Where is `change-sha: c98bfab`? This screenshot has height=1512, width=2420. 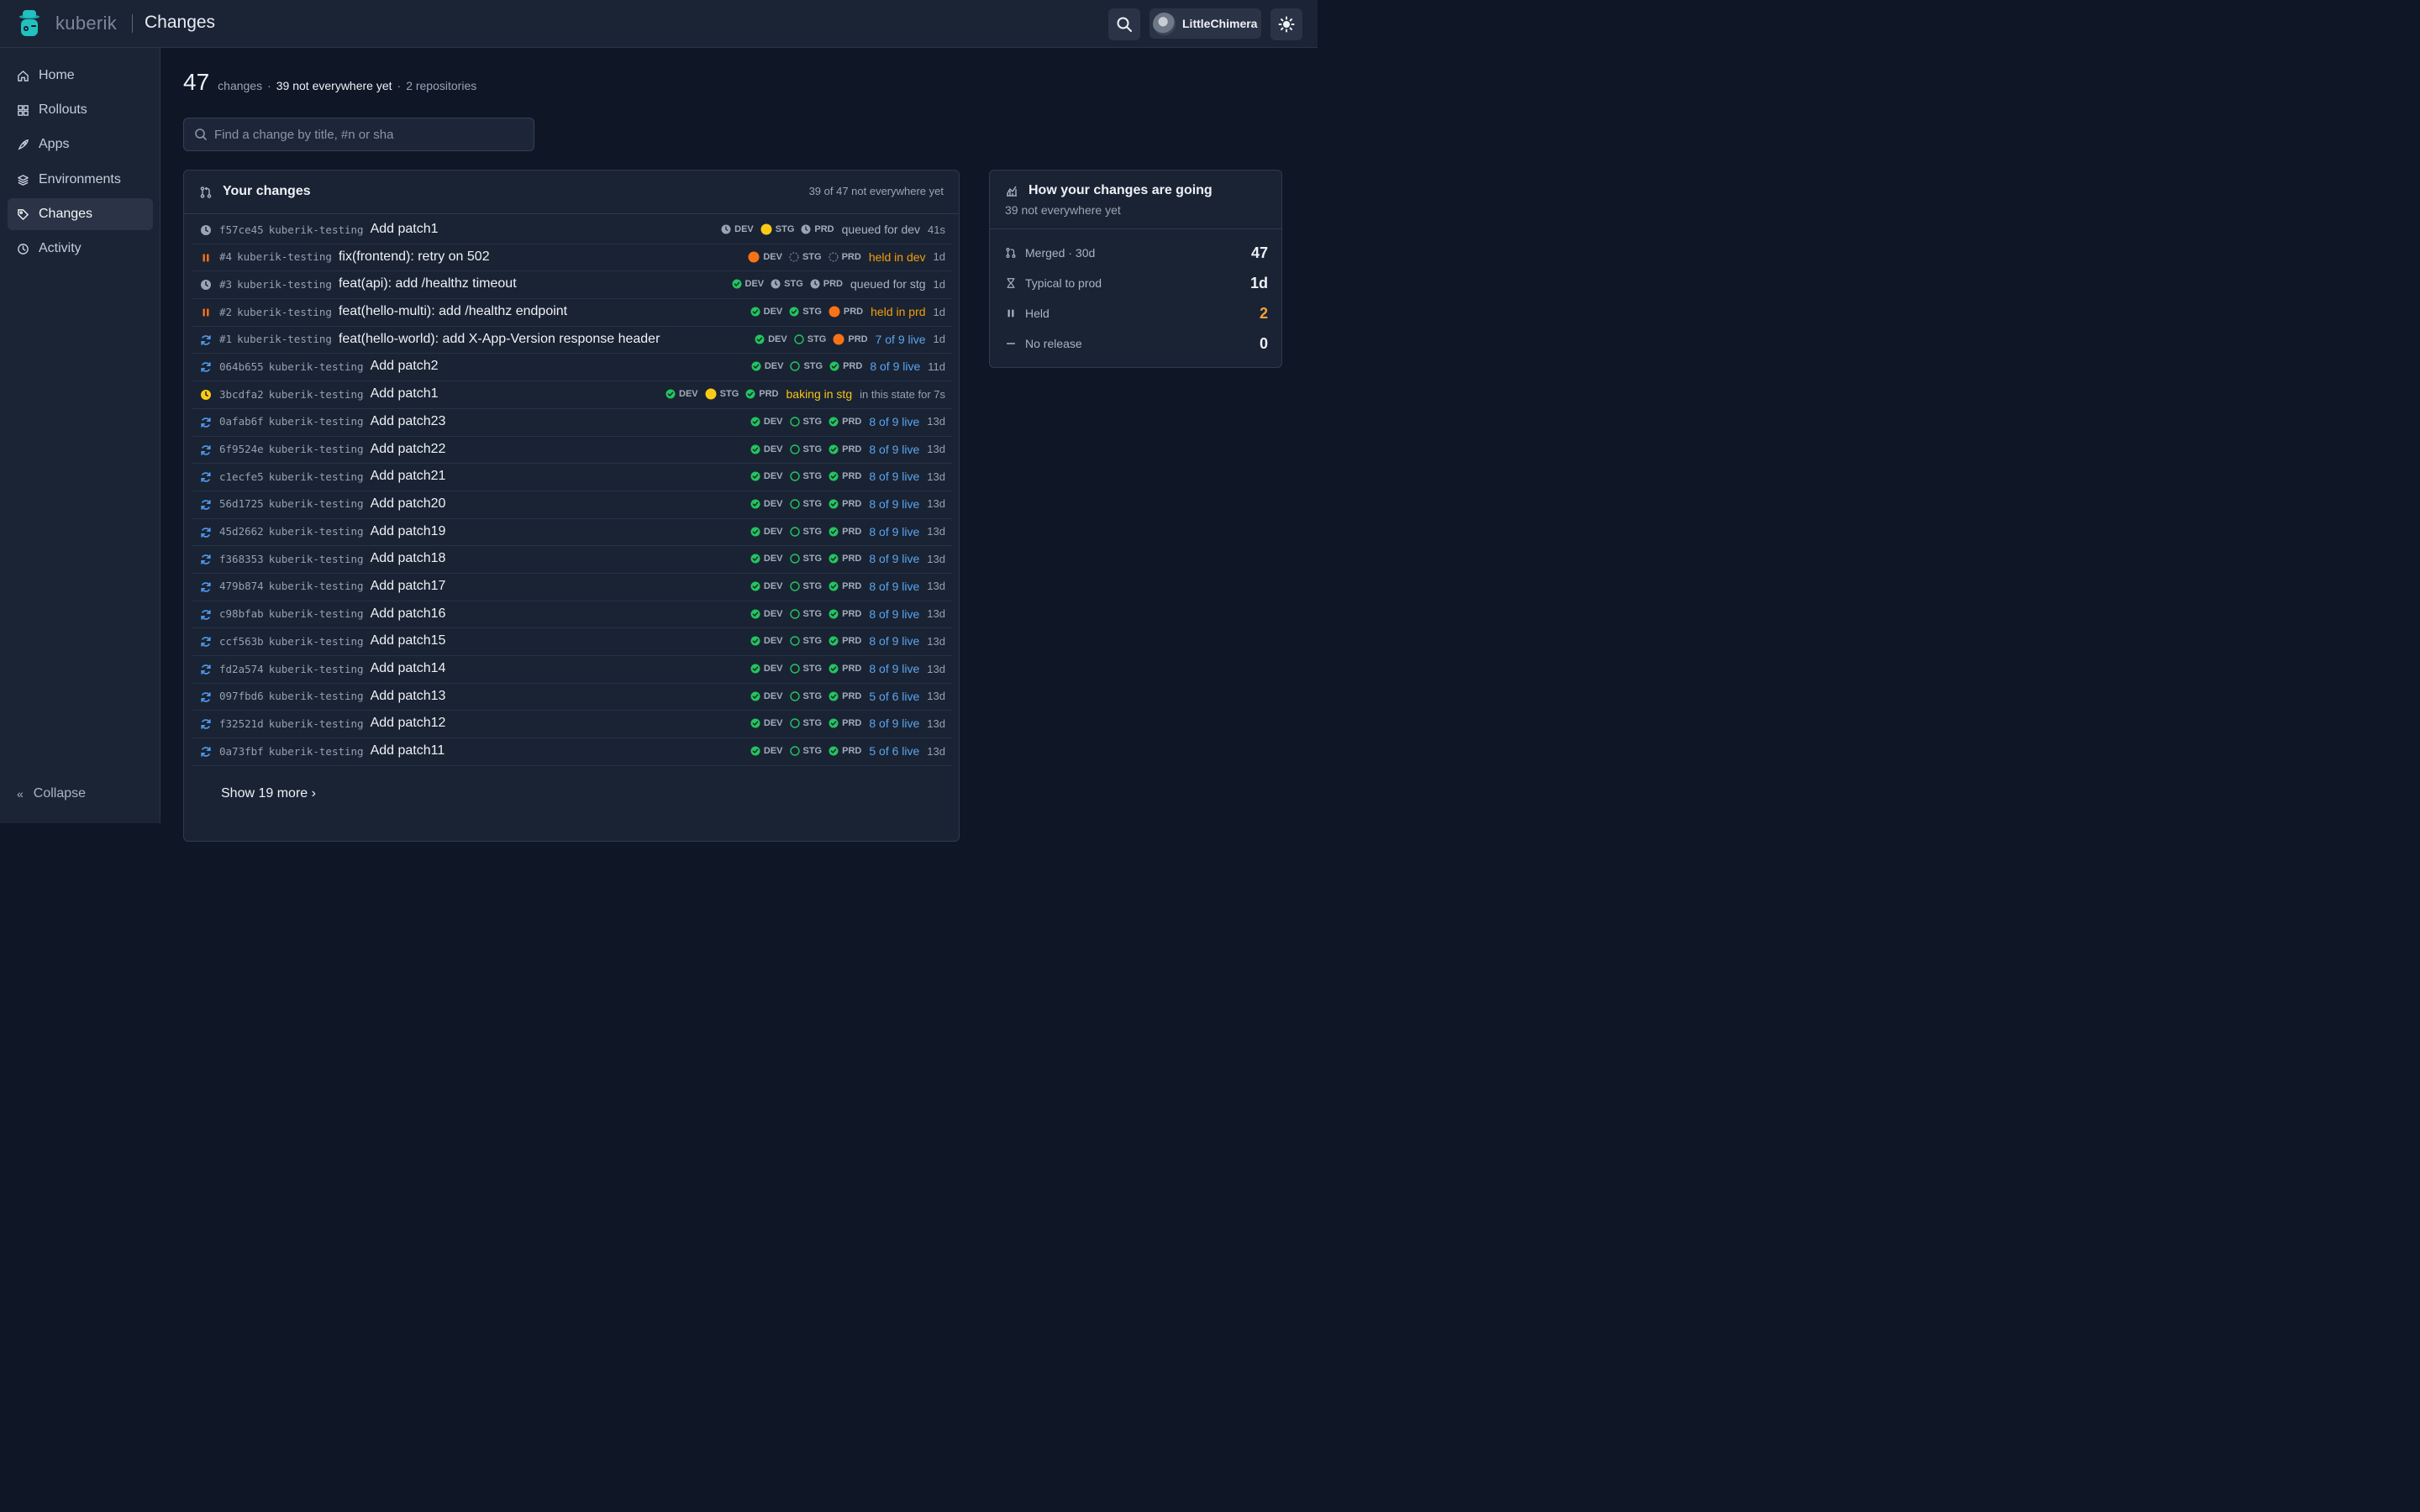
change-sha: c98bfab is located at coordinates (241, 613).